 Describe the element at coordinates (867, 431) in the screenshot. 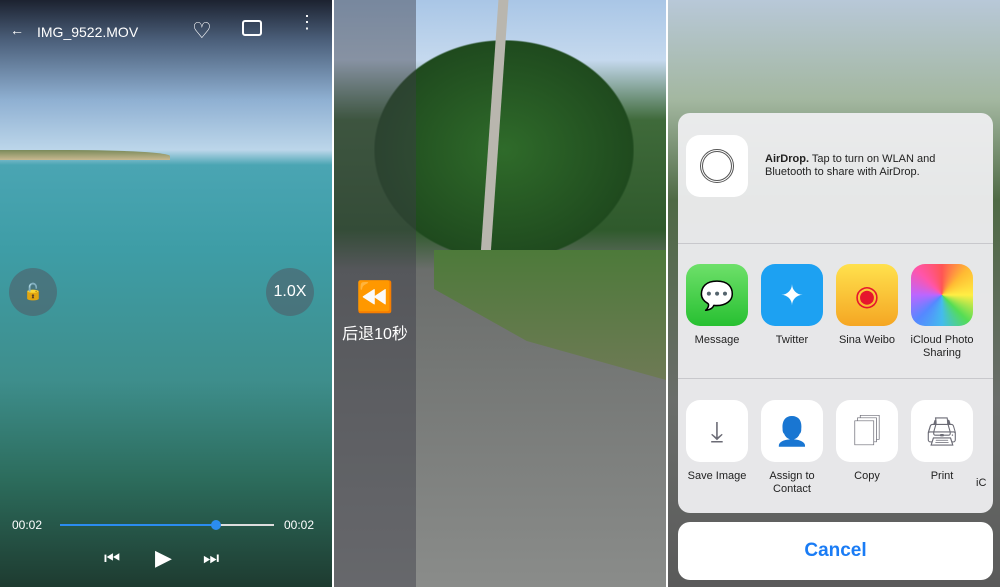

I see `copy-icon: 🗍` at that location.